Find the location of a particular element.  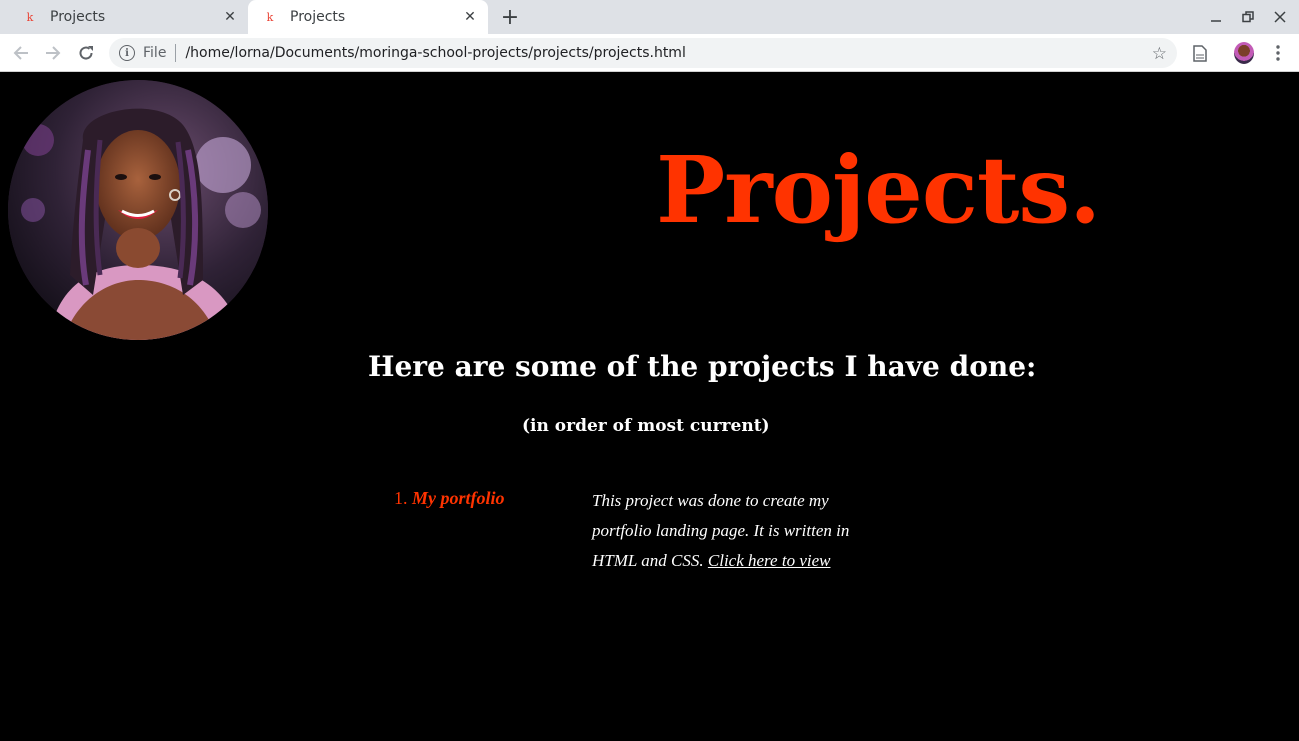

info-icon: i is located at coordinates (127, 53).